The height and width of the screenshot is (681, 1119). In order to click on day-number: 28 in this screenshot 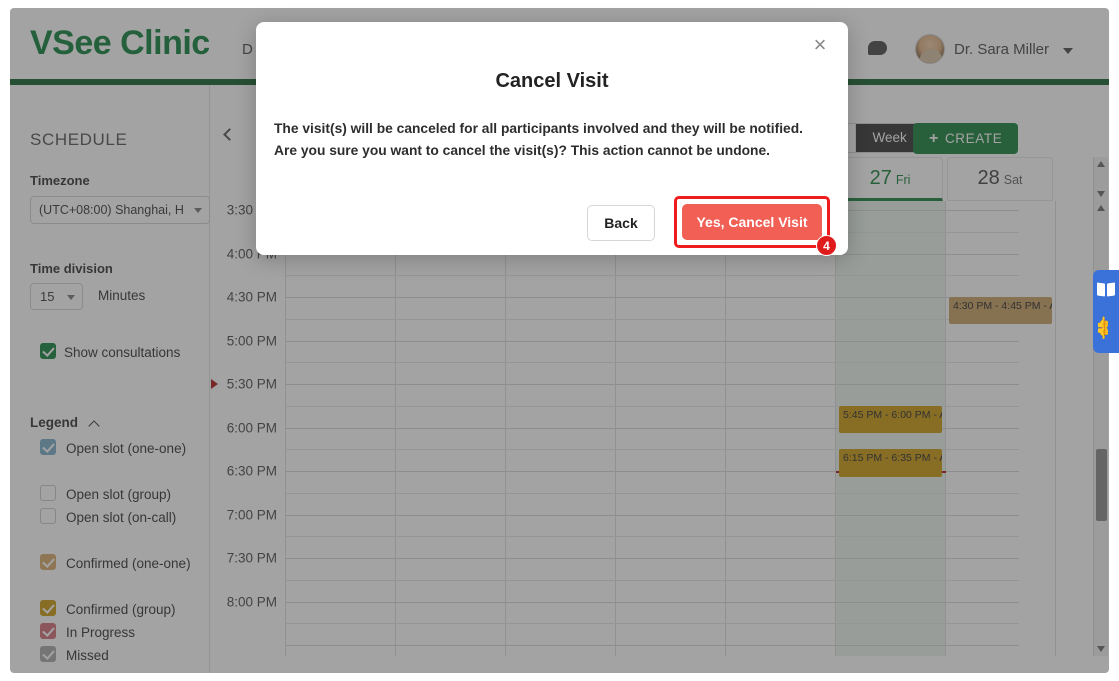, I will do `click(988, 178)`.